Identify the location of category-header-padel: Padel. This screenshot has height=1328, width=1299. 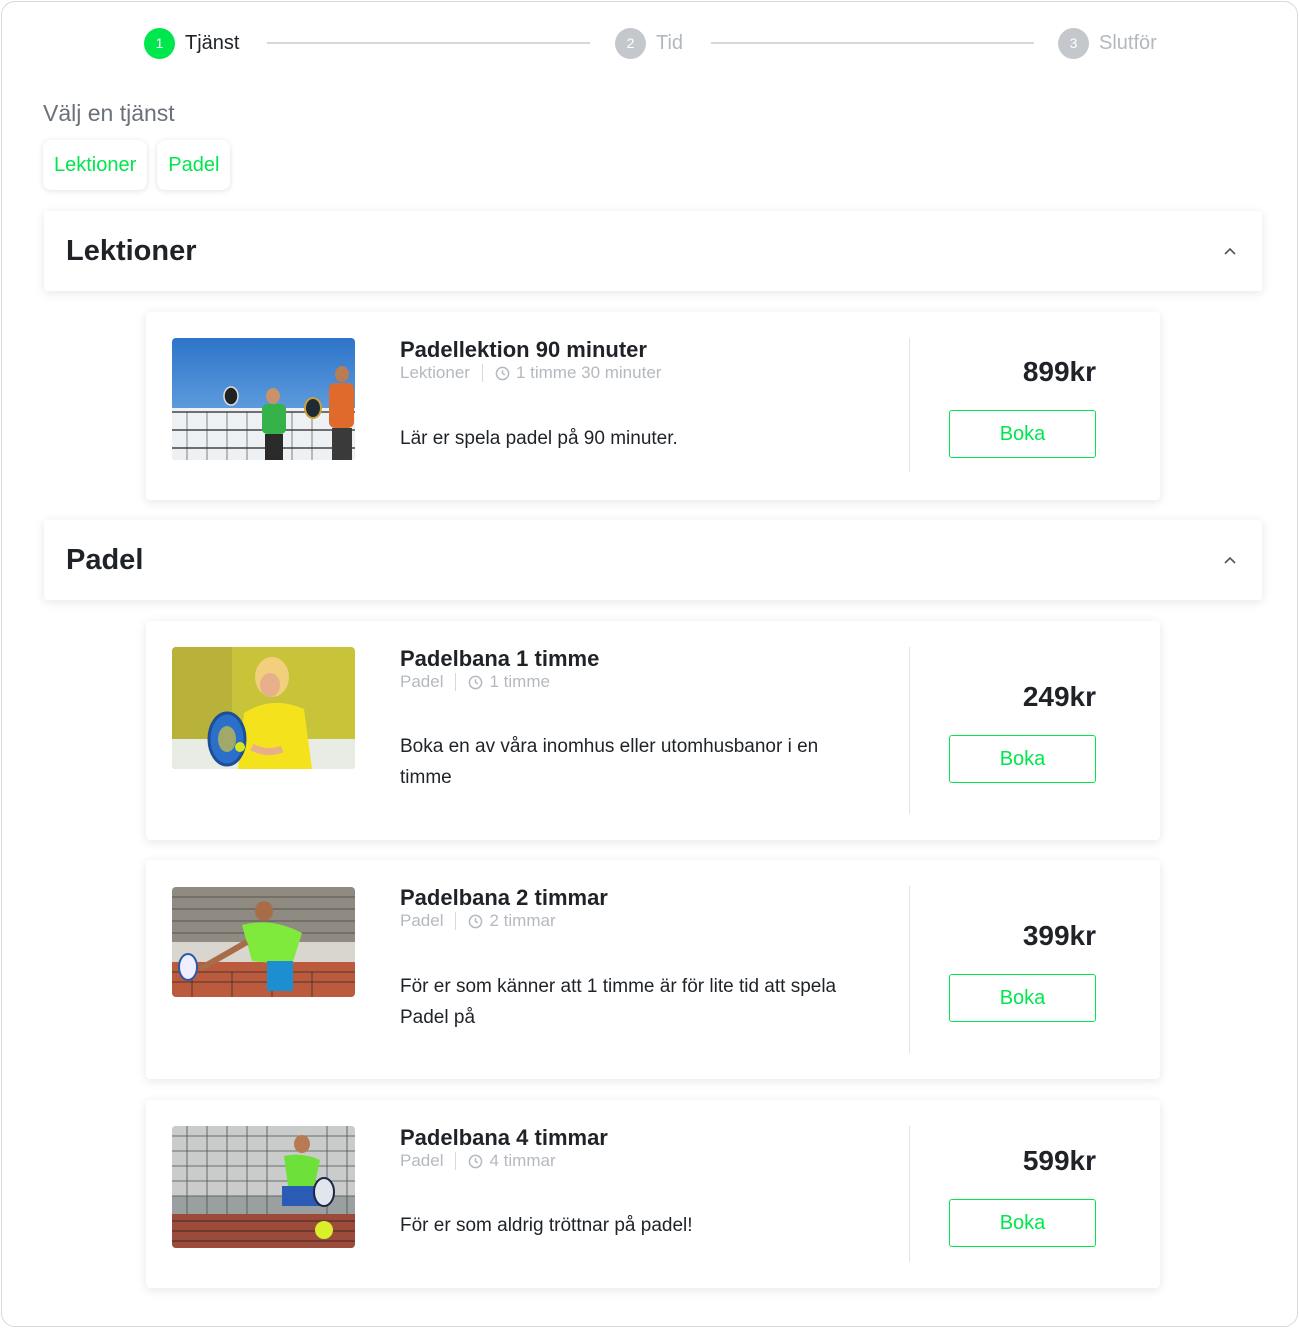
(653, 560).